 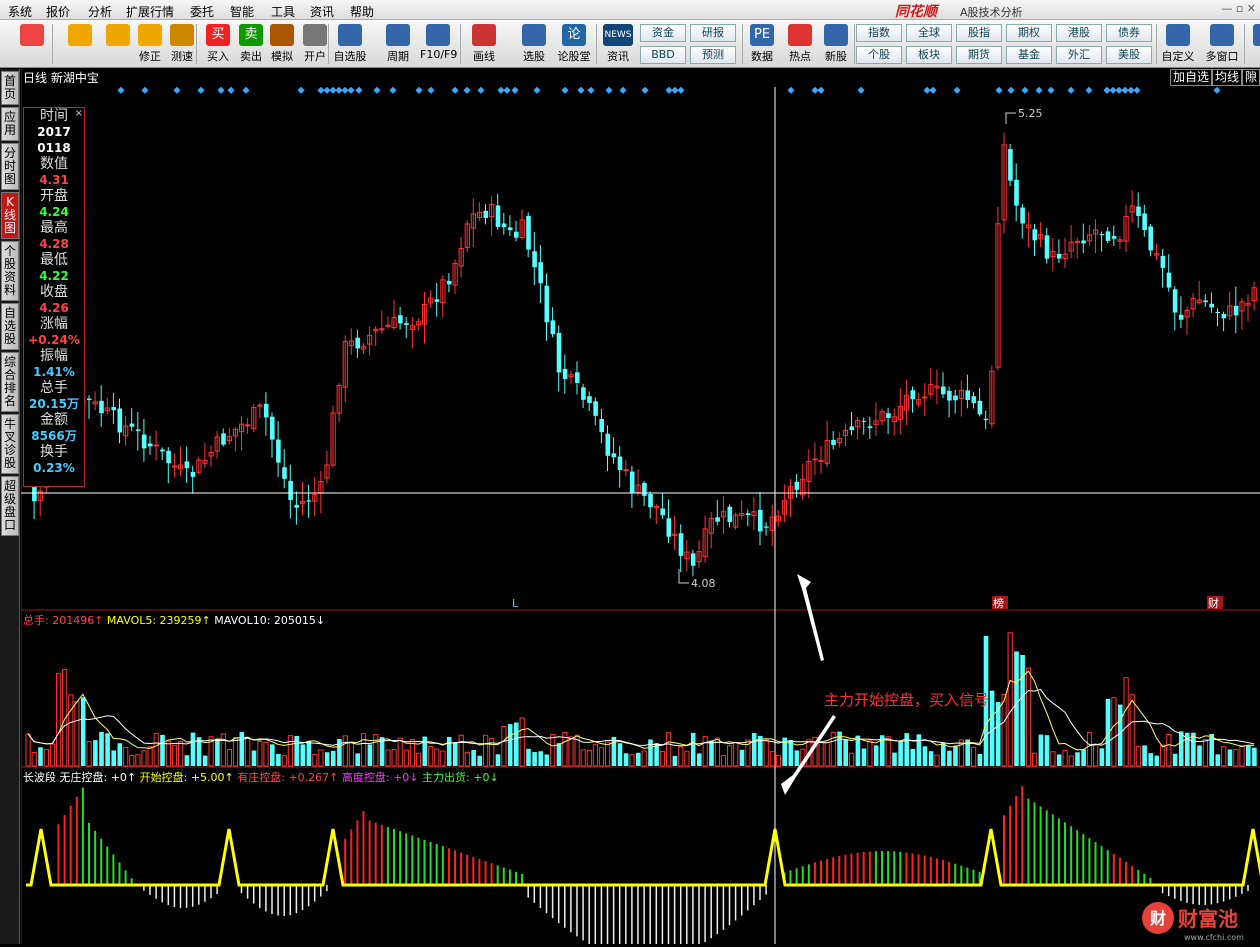 What do you see at coordinates (10, 215) in the screenshot?
I see `tab-K线图: K 线 图` at bounding box center [10, 215].